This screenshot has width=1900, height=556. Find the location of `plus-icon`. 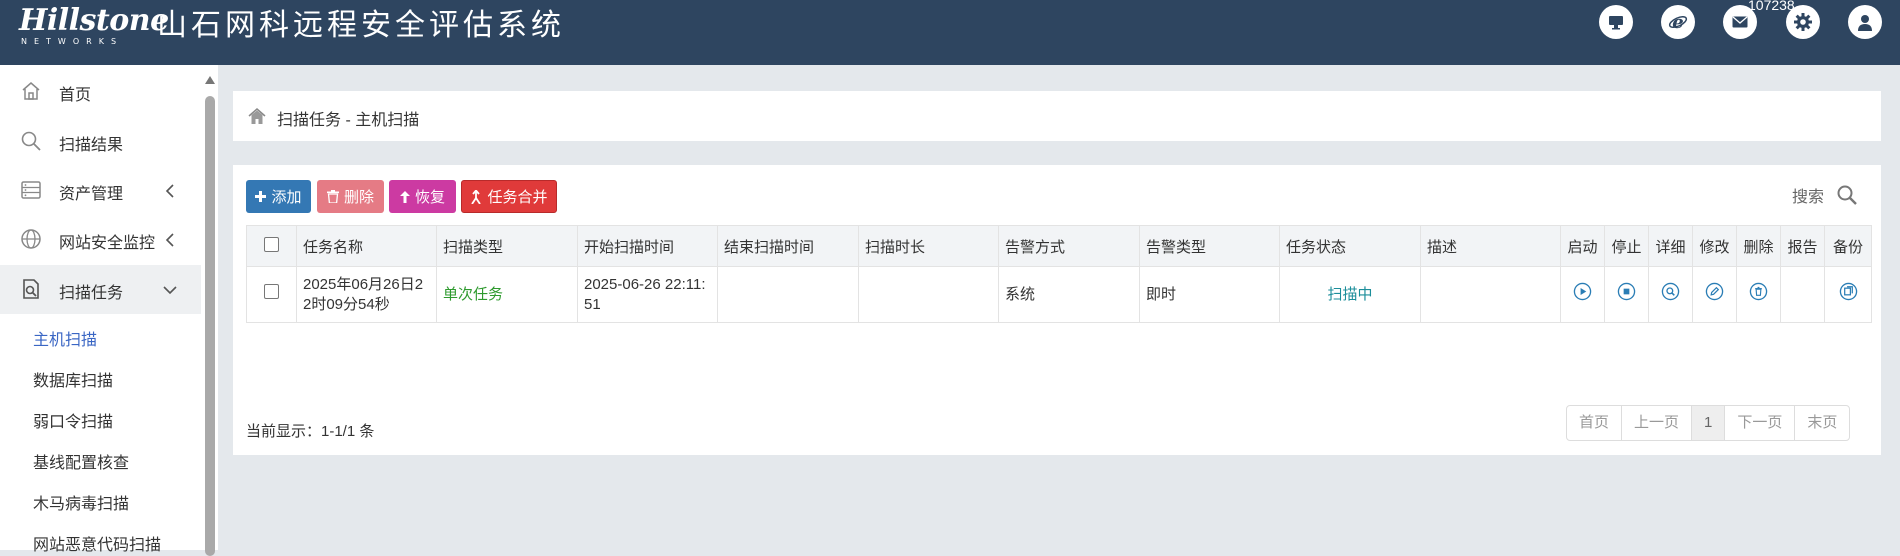

plus-icon is located at coordinates (261, 196).